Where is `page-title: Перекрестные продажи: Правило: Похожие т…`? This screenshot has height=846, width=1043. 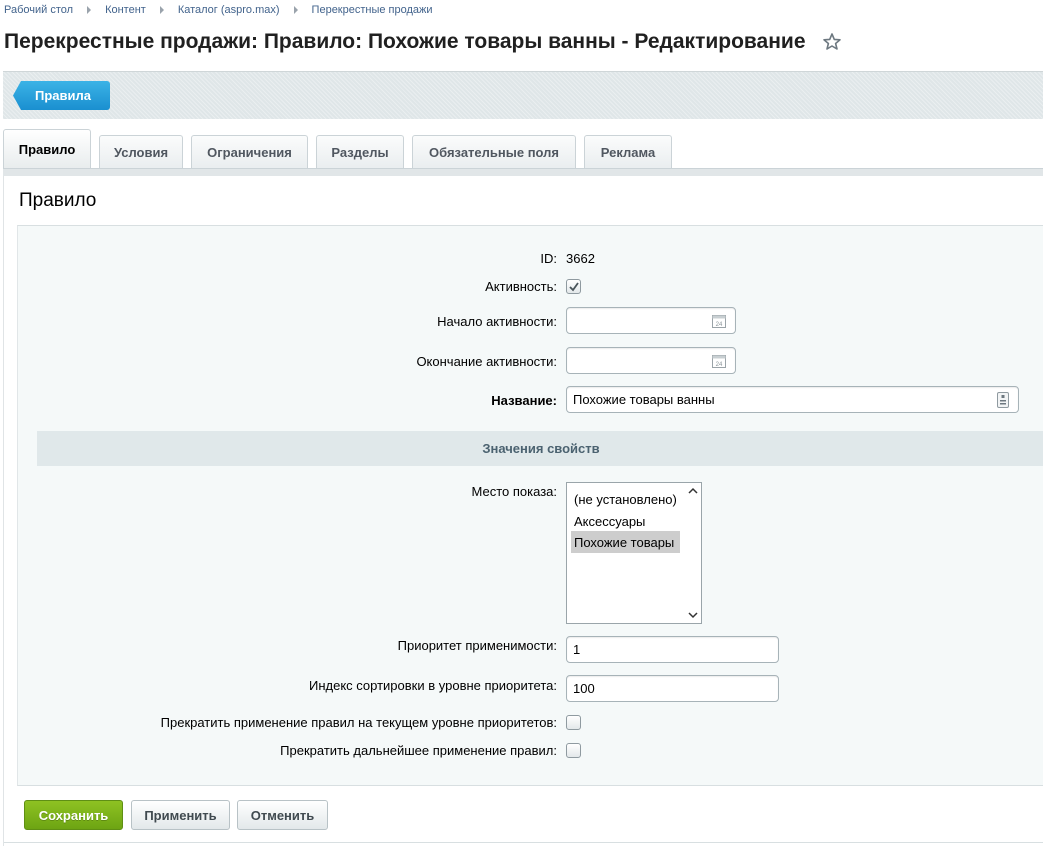
page-title: Перекрестные продажи: Правило: Похожие т… is located at coordinates (405, 41).